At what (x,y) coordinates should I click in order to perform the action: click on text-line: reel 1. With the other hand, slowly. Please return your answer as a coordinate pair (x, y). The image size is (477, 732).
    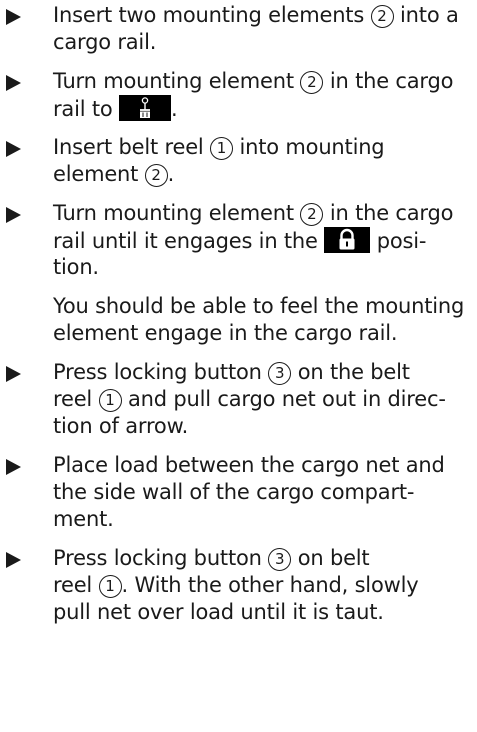
    Looking at the image, I should click on (263, 585).